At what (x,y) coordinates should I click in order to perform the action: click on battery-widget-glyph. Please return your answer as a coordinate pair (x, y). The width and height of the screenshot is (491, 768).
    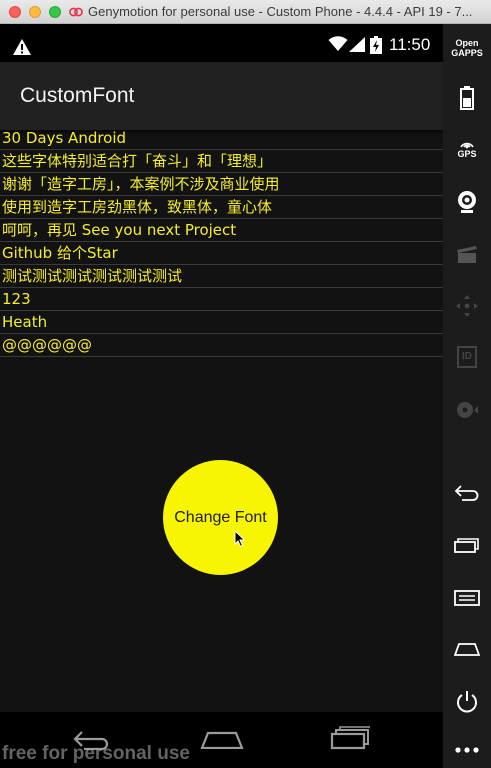
    Looking at the image, I should click on (467, 98).